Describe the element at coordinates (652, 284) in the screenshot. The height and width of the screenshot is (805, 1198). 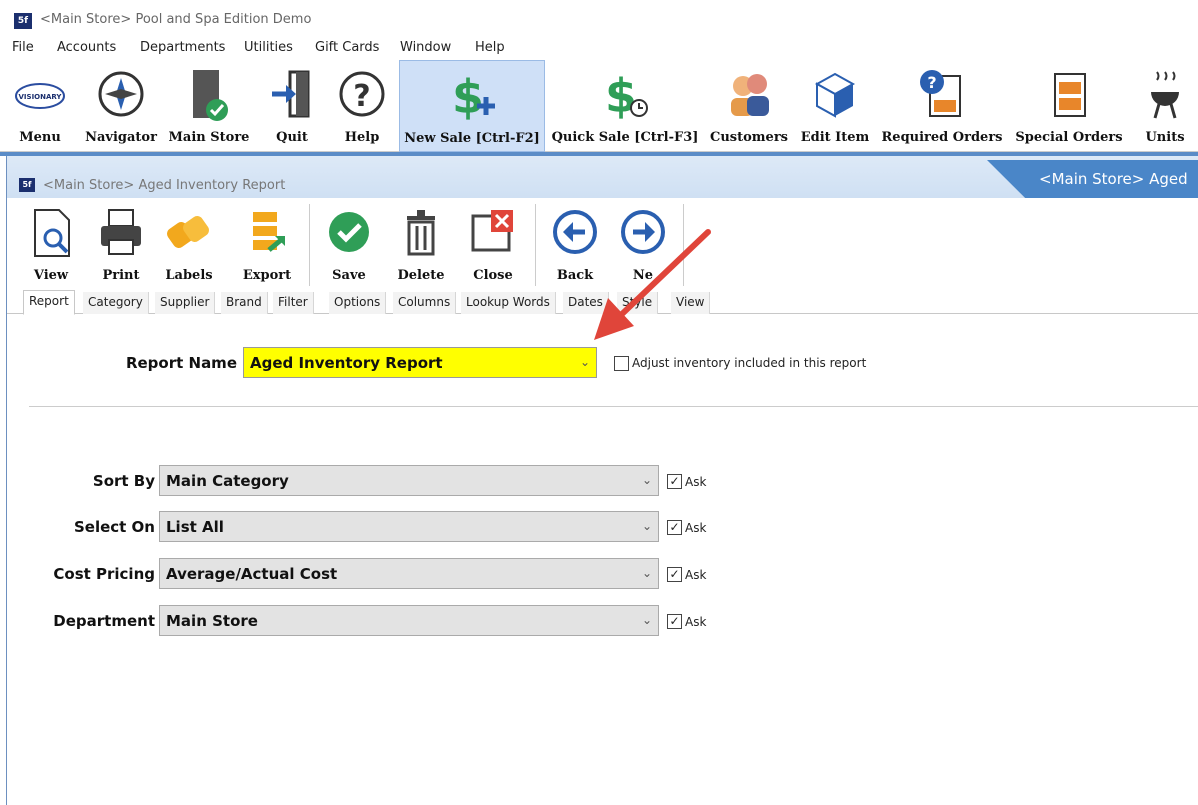
I see `annotation-arrow-icon` at that location.